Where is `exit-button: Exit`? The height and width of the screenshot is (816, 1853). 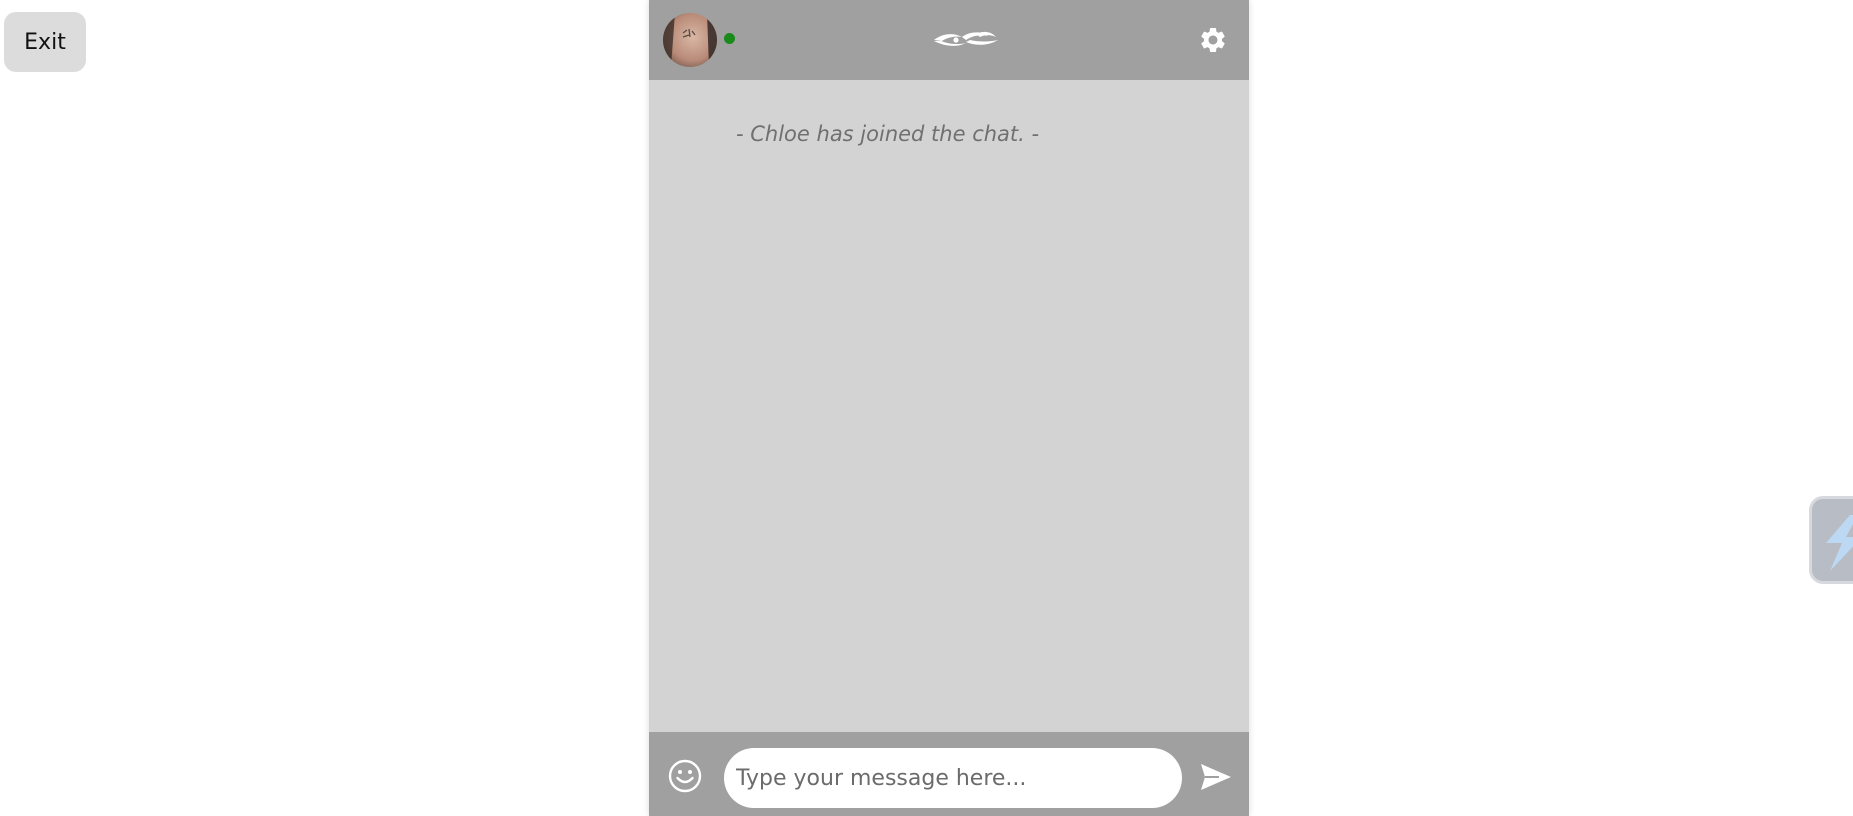 exit-button: Exit is located at coordinates (45, 42).